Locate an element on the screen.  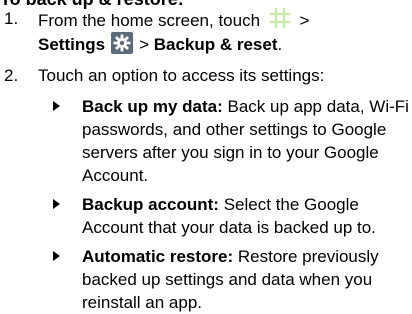
settings-label: Settings is located at coordinates (72, 44).